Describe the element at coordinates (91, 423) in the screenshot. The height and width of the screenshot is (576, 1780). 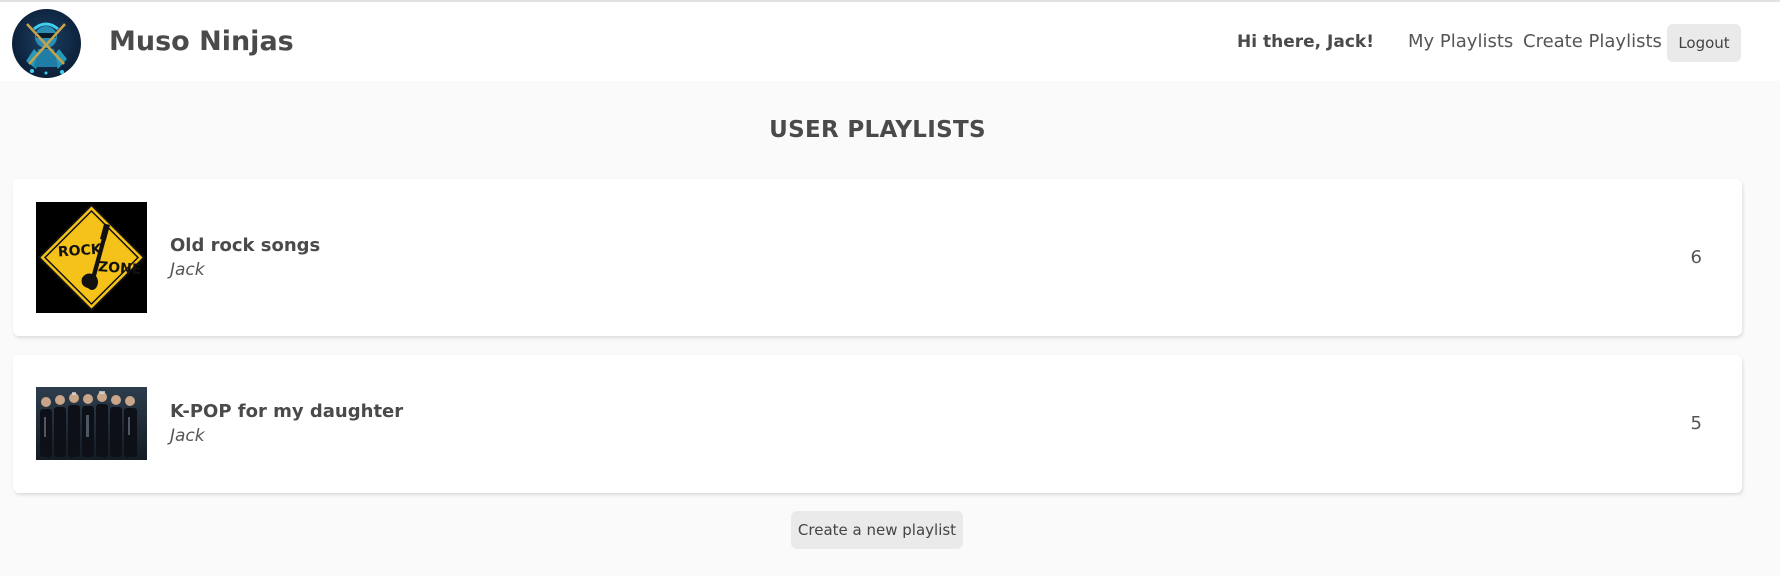
I see `playlist-cover-image` at that location.